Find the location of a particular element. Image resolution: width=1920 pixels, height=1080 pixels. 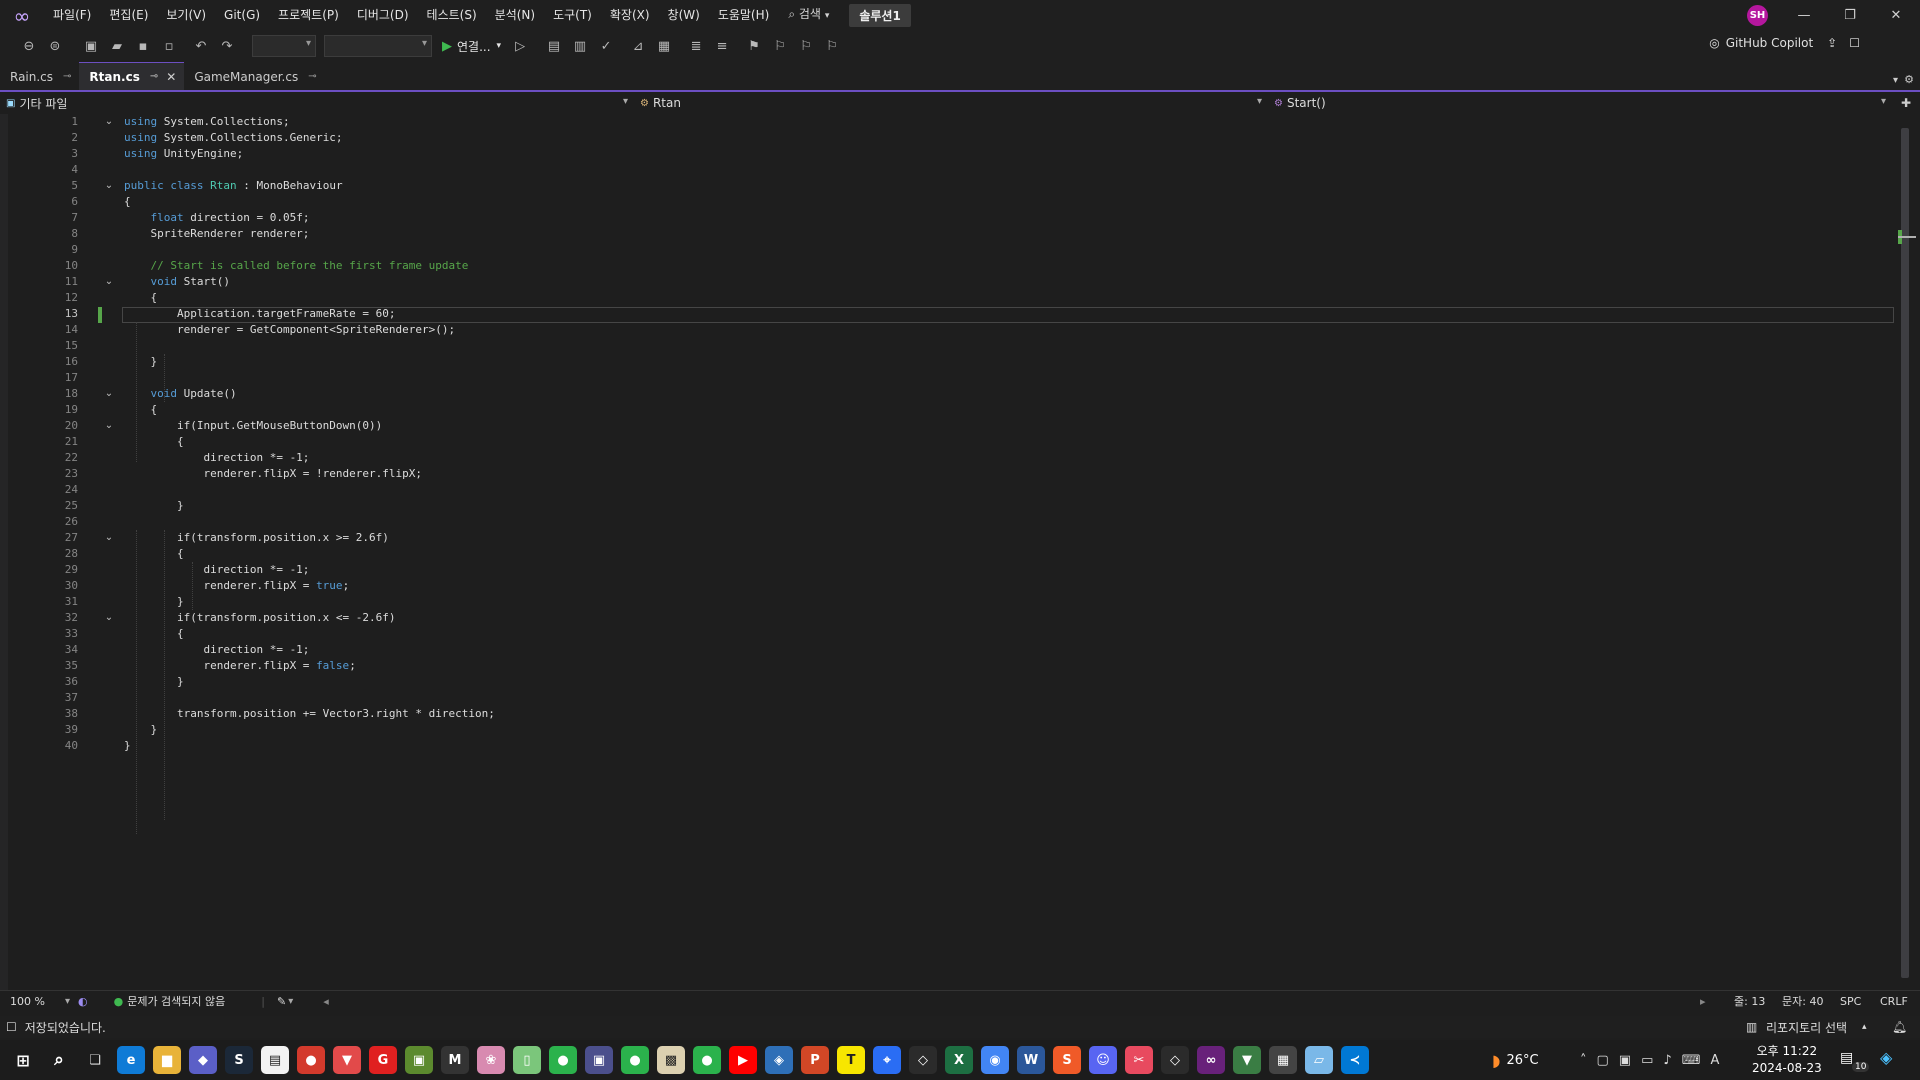

ime-indicator: A is located at coordinates (1714, 1060).